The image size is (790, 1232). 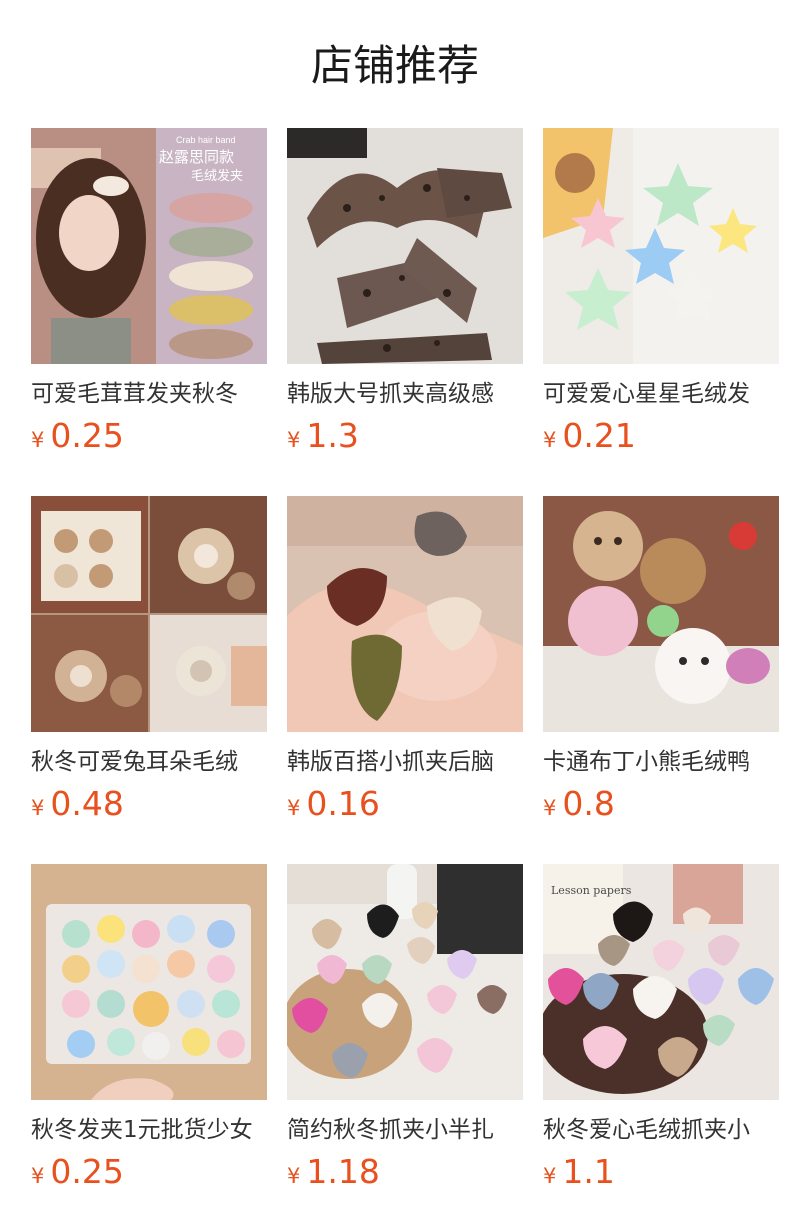 I want to click on product-card: 简约秋冬抓夹小半扎 ¥1.18, so click(x=405, y=1029).